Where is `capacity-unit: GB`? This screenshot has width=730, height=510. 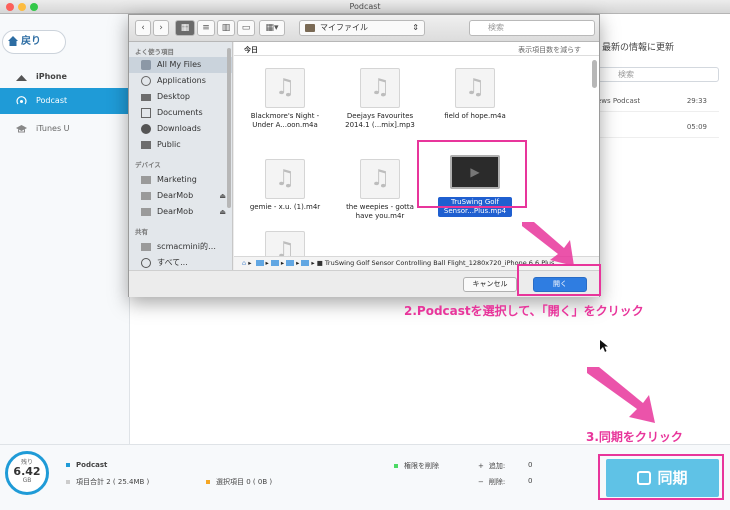 capacity-unit: GB is located at coordinates (27, 480).